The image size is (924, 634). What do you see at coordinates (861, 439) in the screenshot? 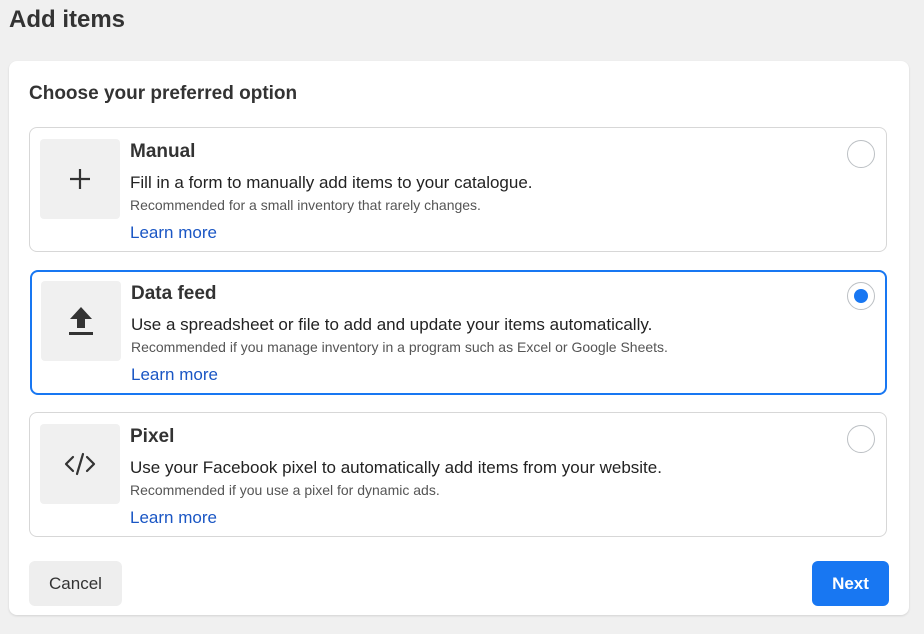
I see `radio-pixel` at bounding box center [861, 439].